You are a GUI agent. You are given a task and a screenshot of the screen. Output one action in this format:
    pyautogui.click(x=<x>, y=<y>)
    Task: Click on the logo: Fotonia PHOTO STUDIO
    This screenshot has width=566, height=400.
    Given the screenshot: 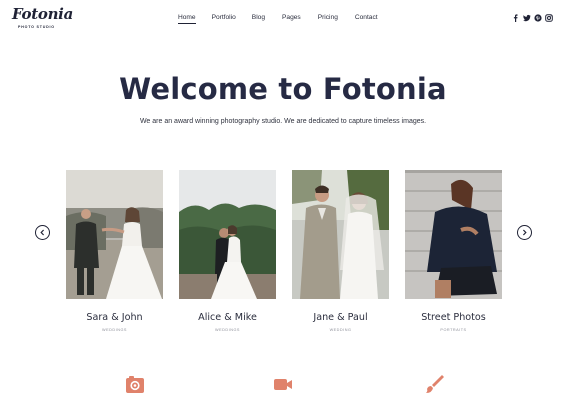 What is the action you would take?
    pyautogui.click(x=42, y=21)
    